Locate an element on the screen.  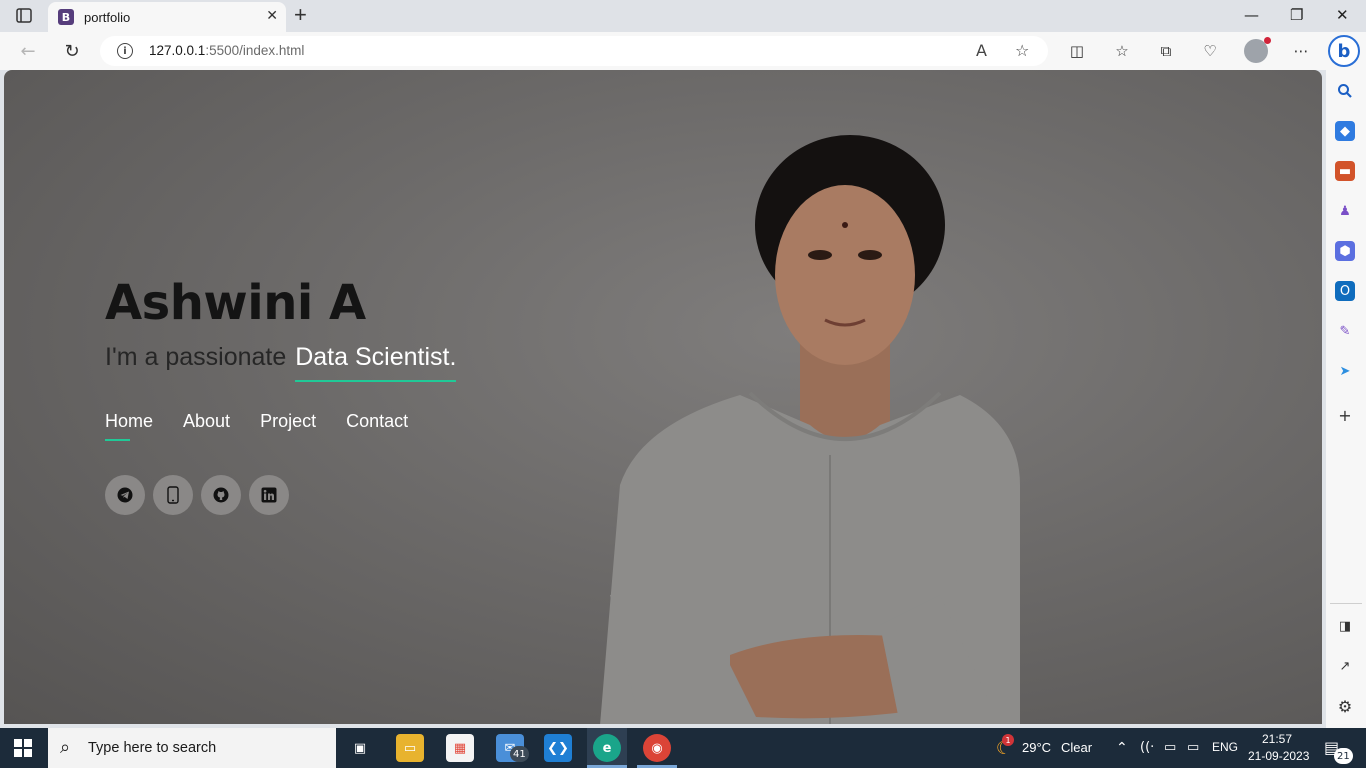
social-links is located at coordinates (197, 495).